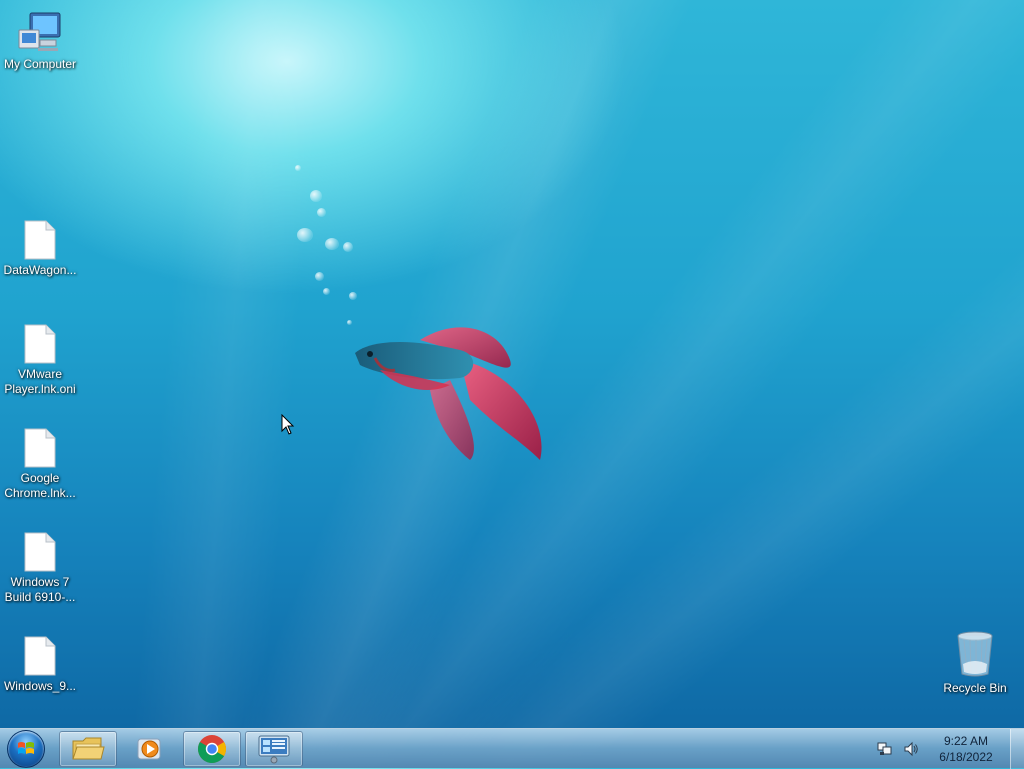 The height and width of the screenshot is (769, 1024). Describe the element at coordinates (40, 64) in the screenshot. I see `desktop-icon-label: My Computer` at that location.